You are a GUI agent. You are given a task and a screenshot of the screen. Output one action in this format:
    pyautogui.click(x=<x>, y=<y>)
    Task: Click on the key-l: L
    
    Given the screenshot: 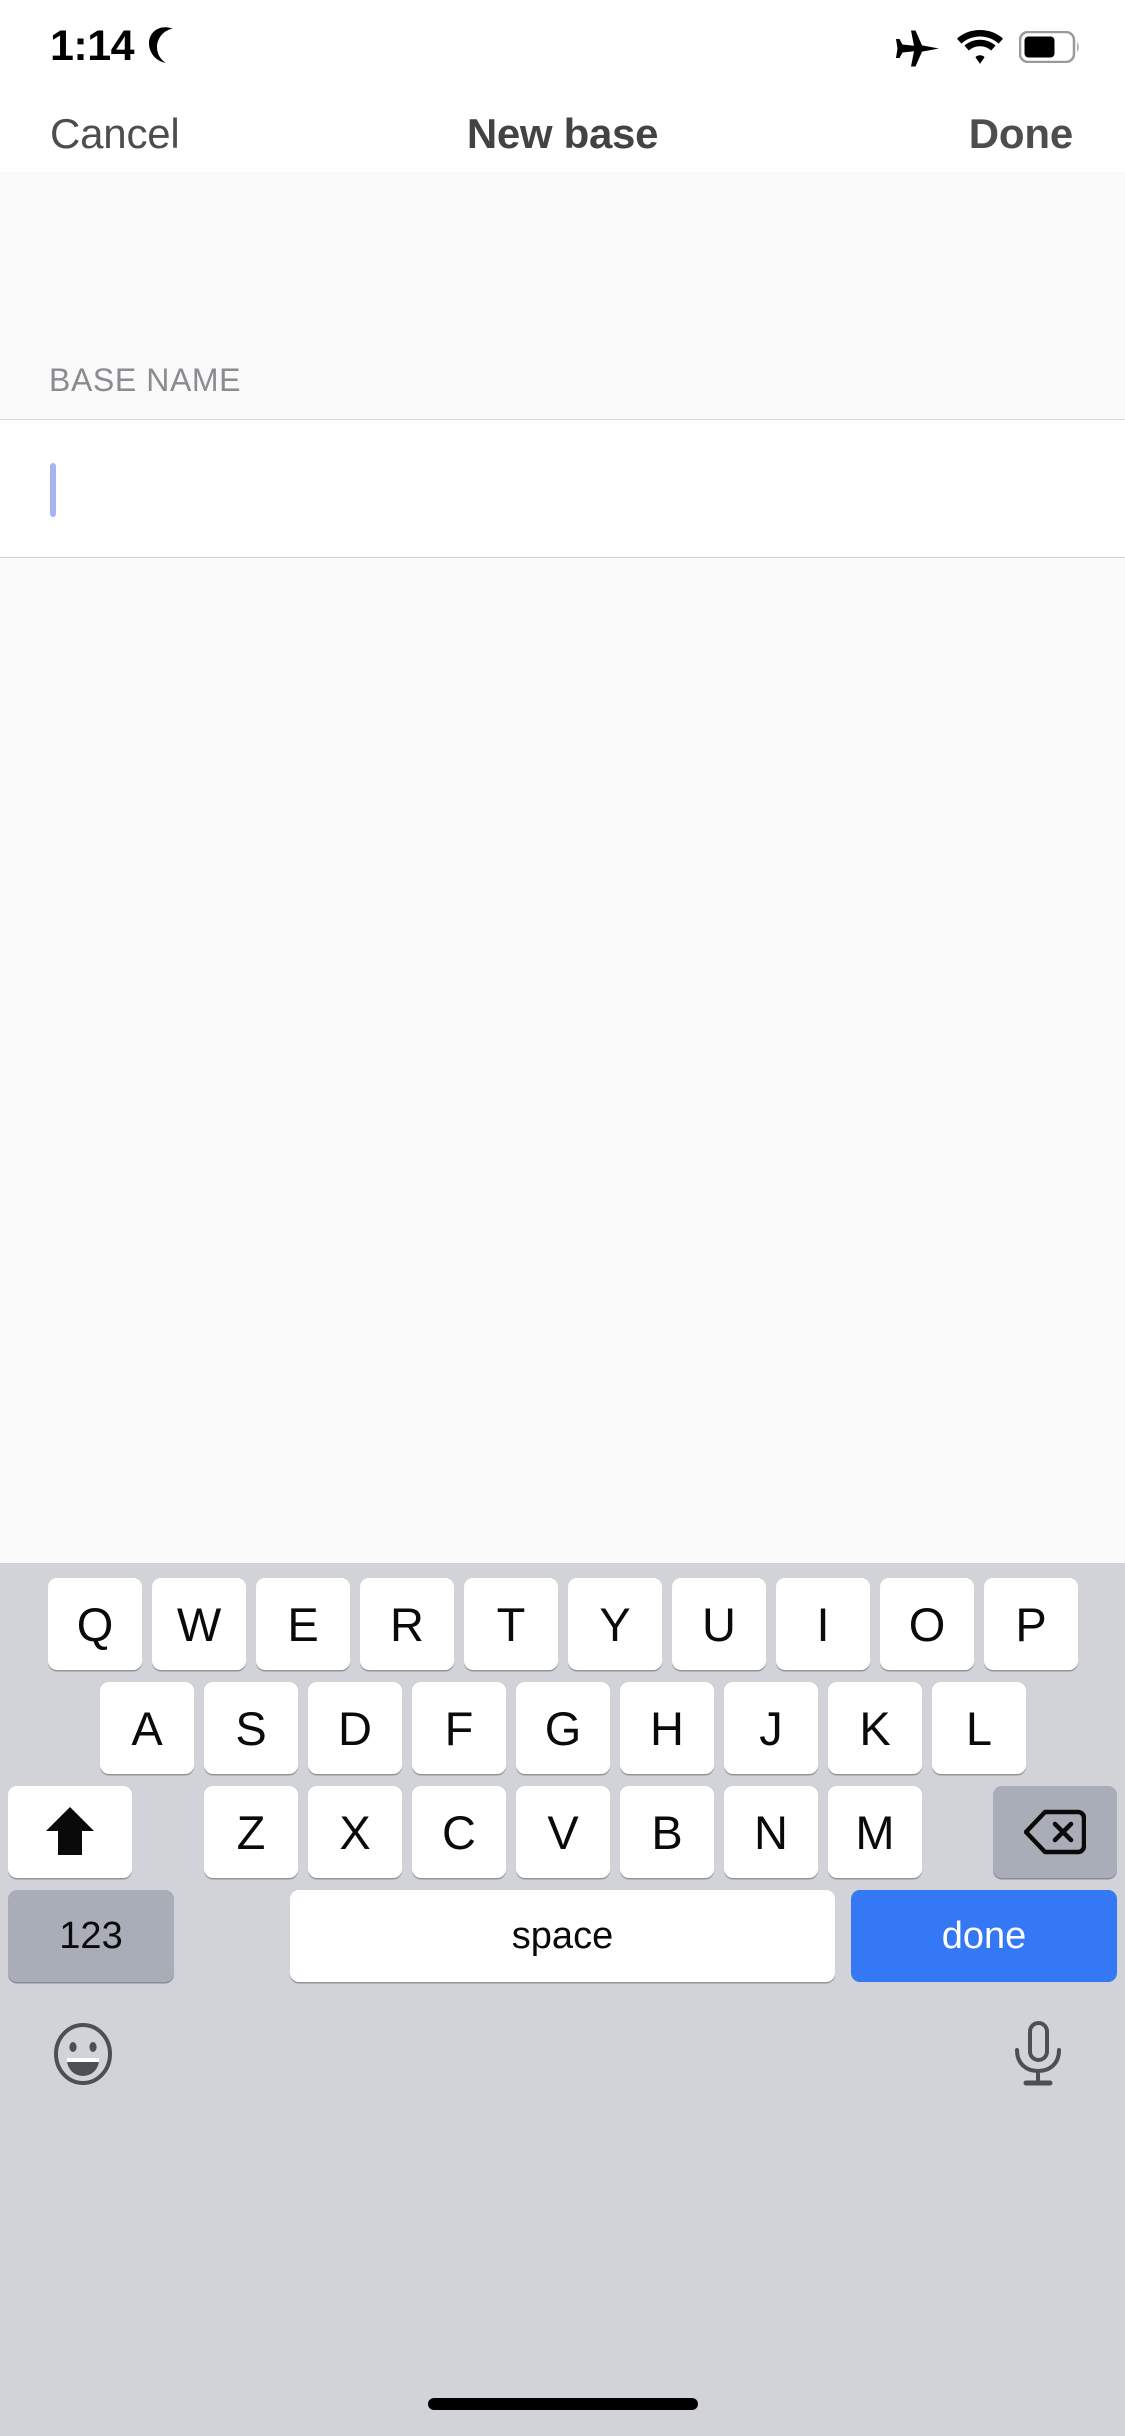 What is the action you would take?
    pyautogui.click(x=979, y=1728)
    